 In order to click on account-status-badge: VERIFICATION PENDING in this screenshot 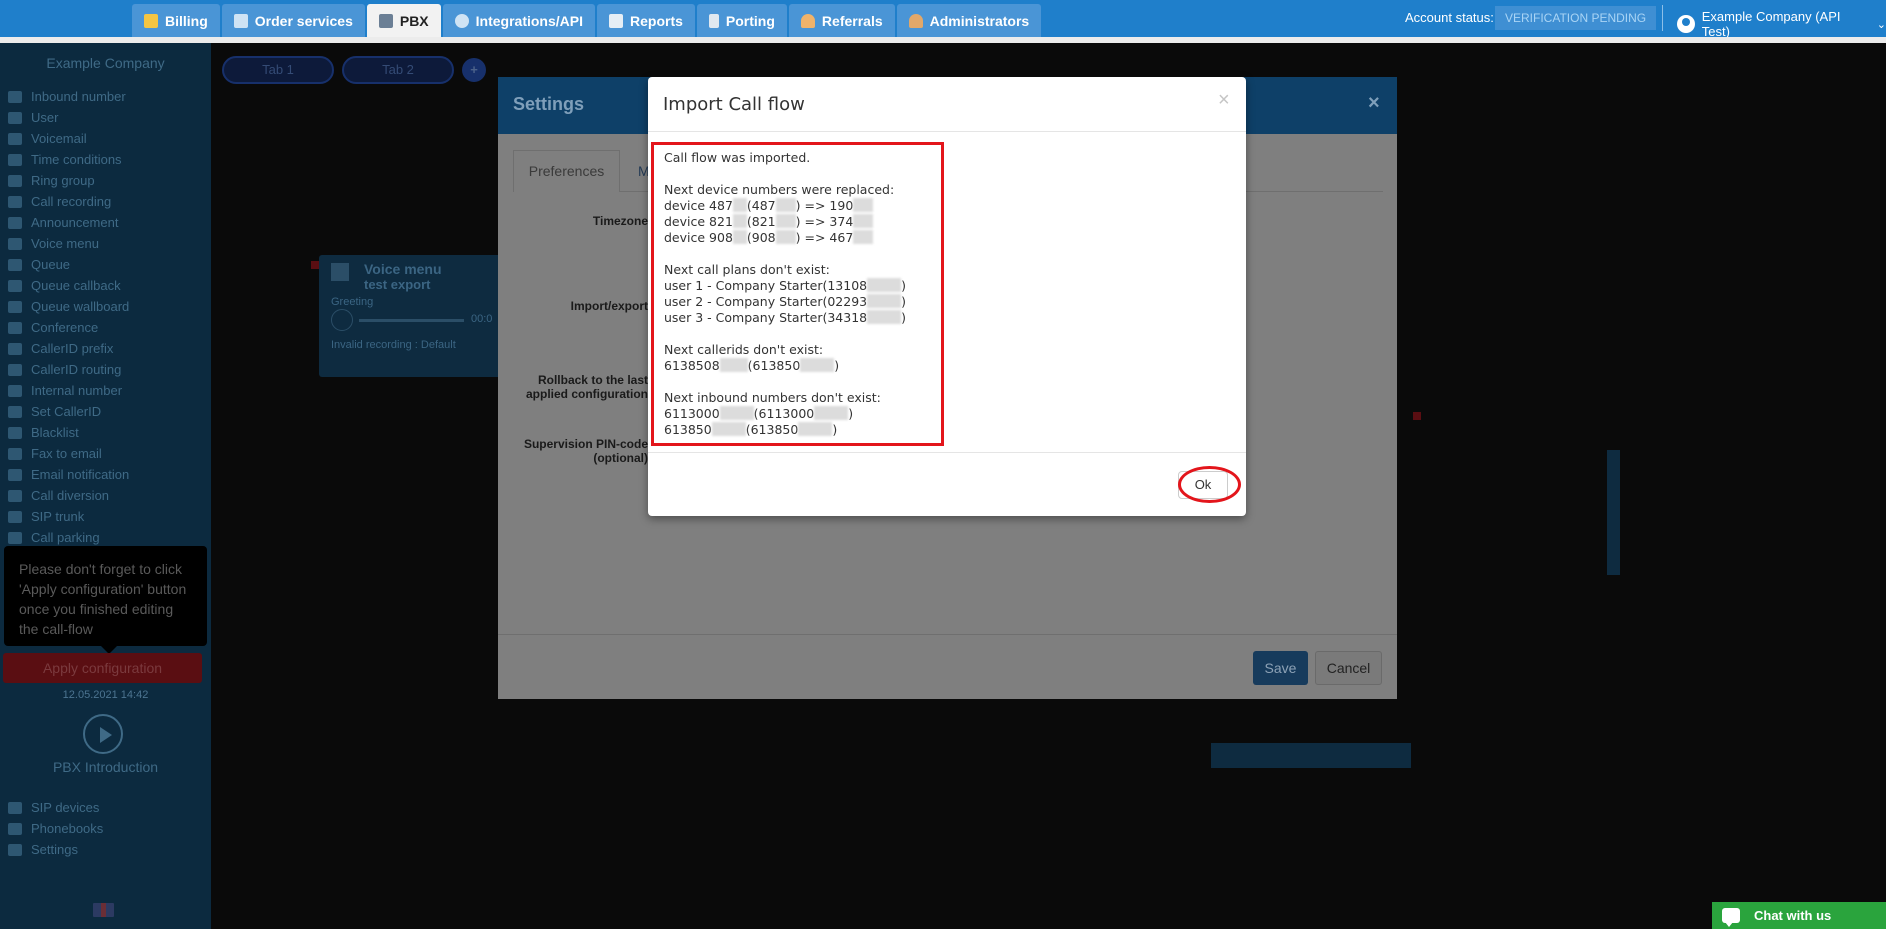, I will do `click(1576, 18)`.